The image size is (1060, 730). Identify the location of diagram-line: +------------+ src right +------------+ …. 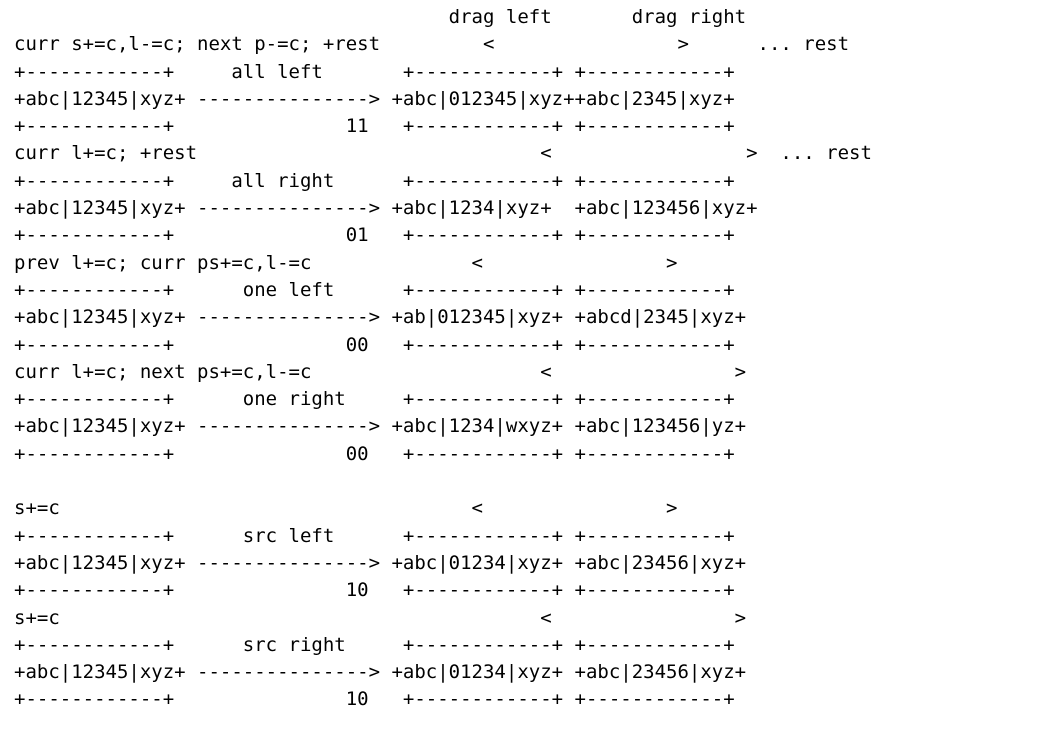
(374, 644).